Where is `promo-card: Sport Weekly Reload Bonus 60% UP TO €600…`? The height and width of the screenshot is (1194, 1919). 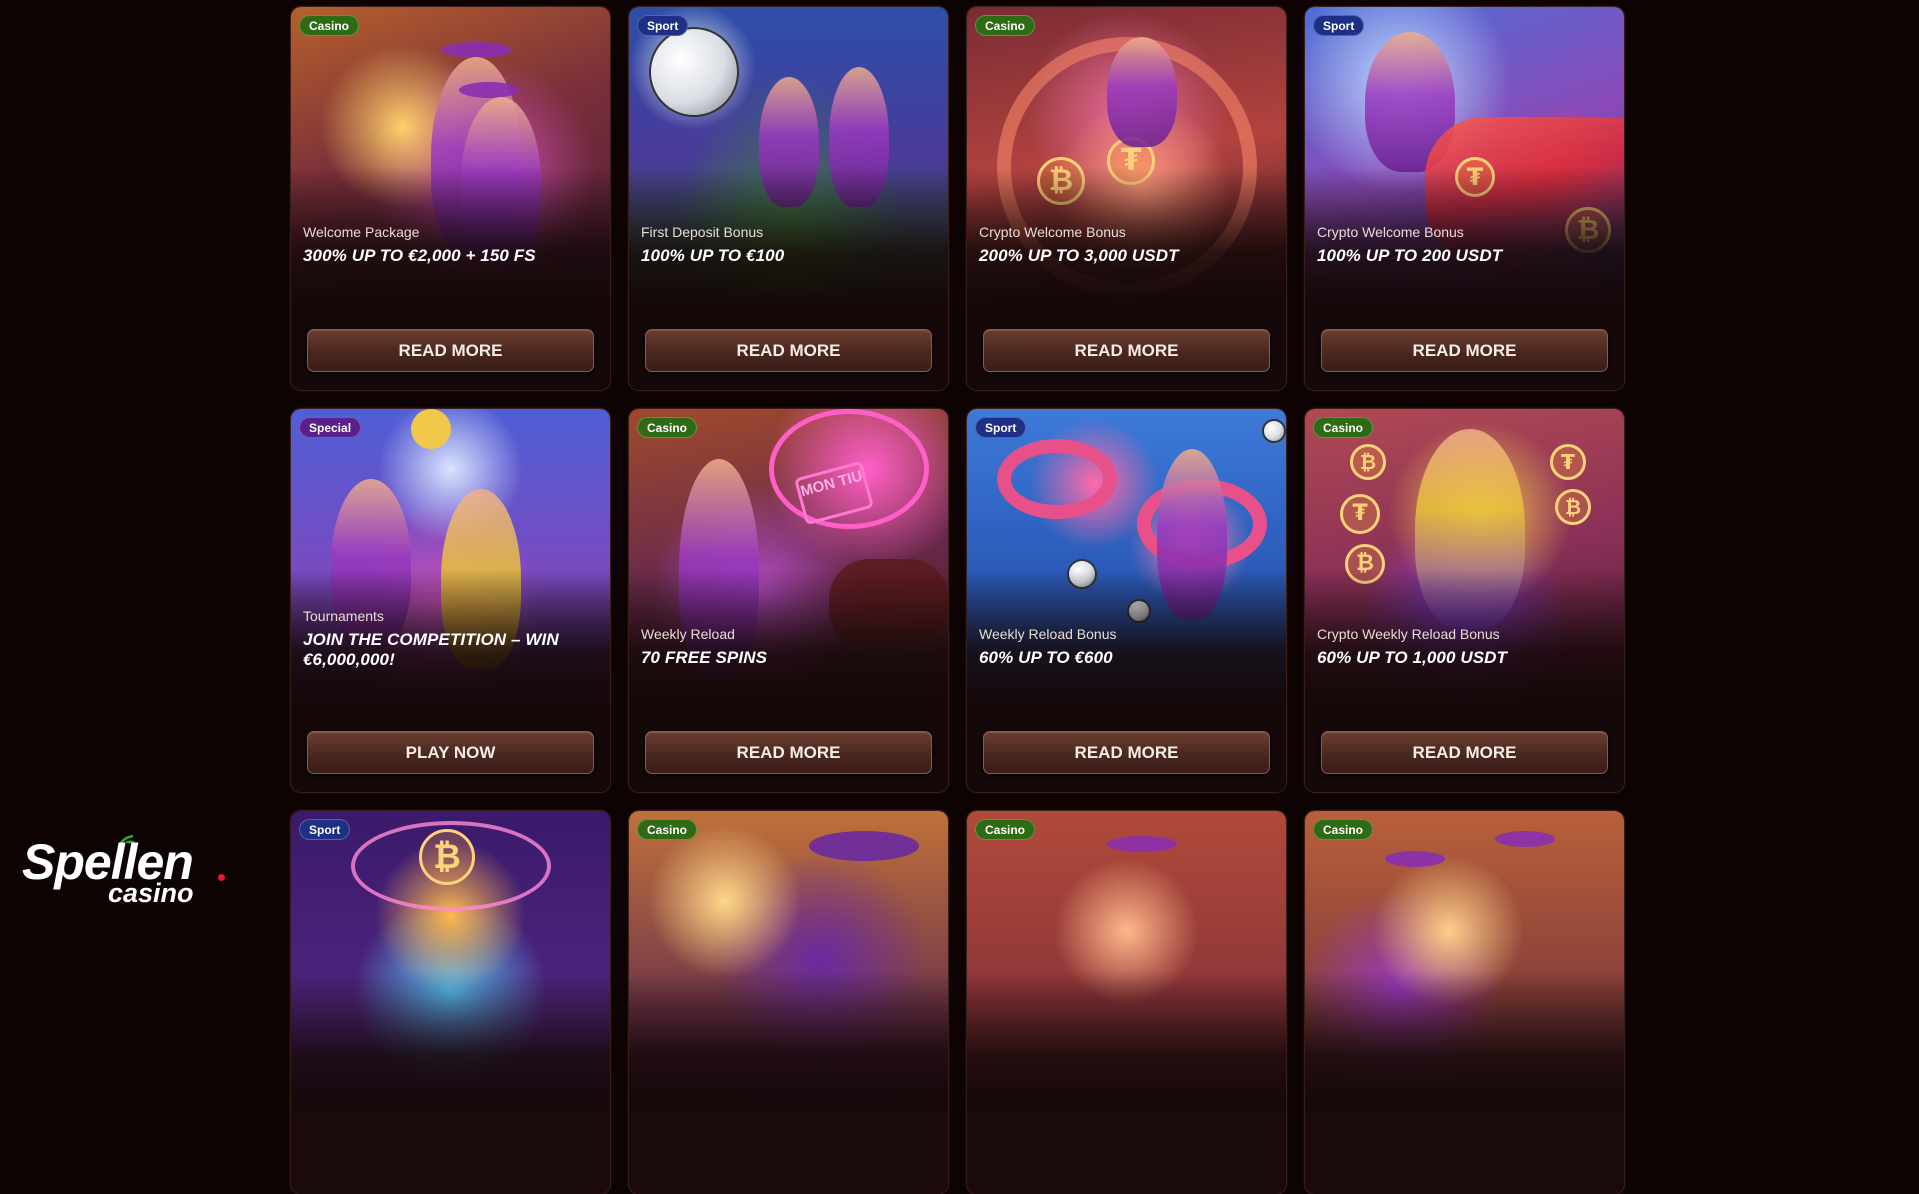 promo-card: Sport Weekly Reload Bonus 60% UP TO €600… is located at coordinates (1126, 600).